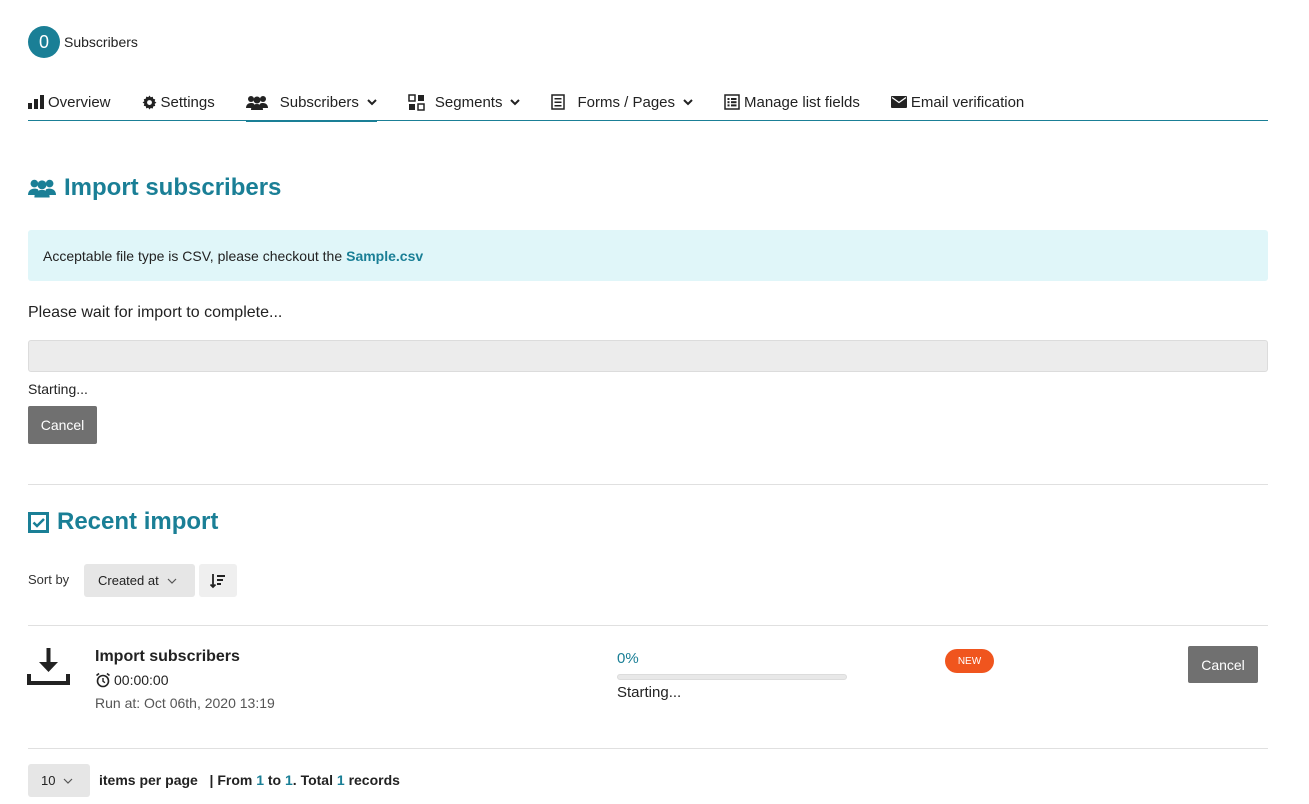  Describe the element at coordinates (79, 102) in the screenshot. I see `tab-overview-label: Overview` at that location.